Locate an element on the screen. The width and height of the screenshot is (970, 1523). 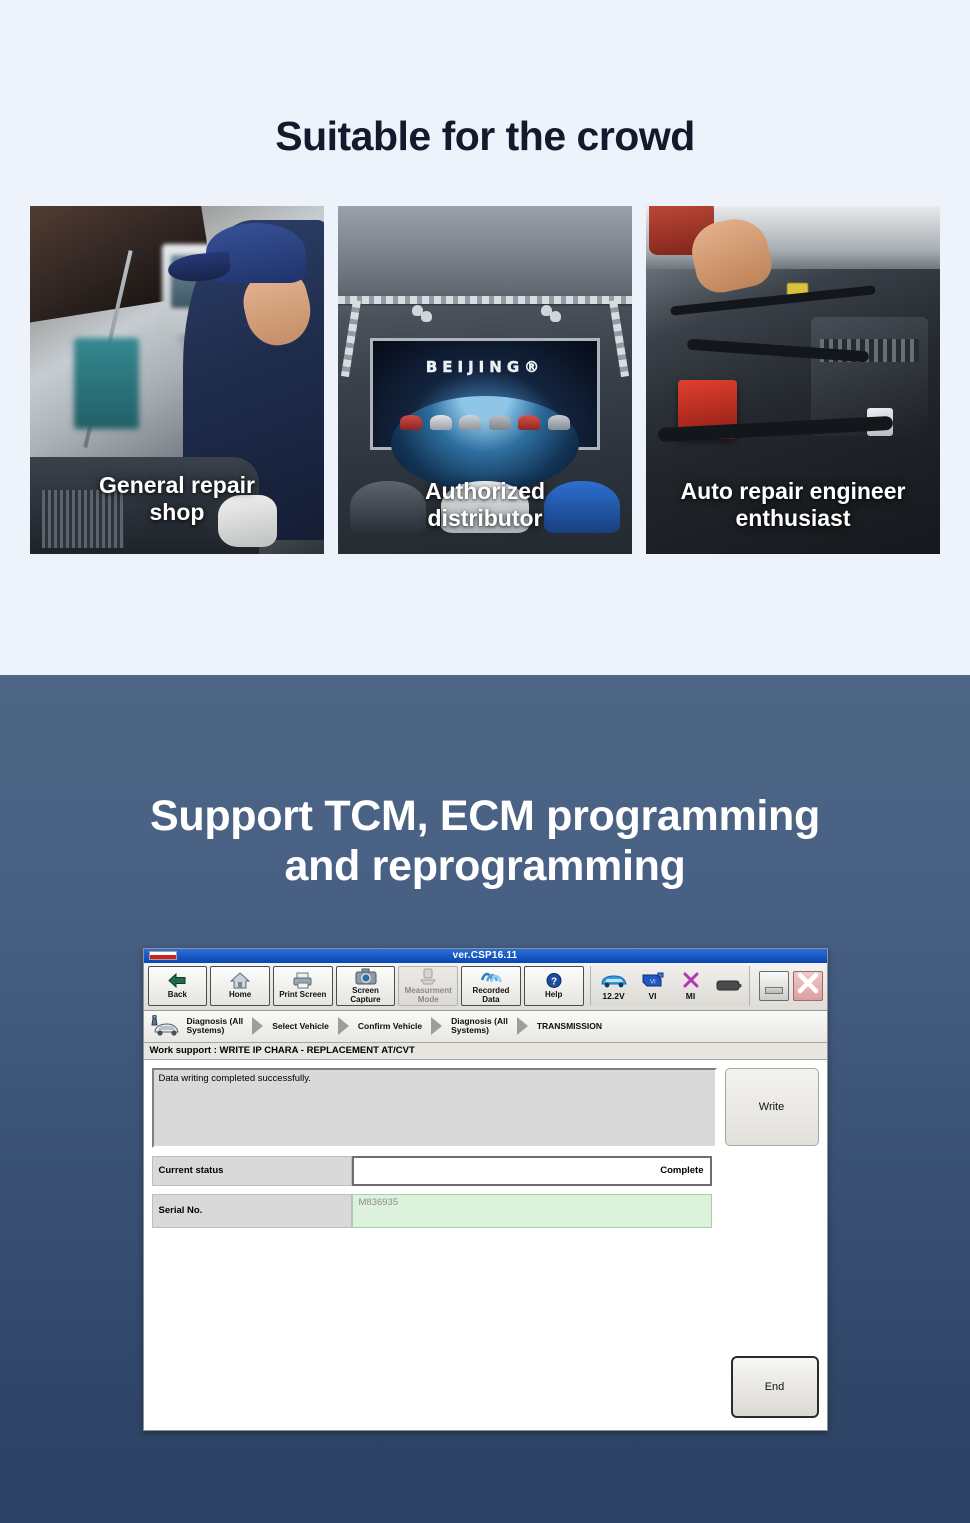
help-question-icon: ? is located at coordinates (554, 980).